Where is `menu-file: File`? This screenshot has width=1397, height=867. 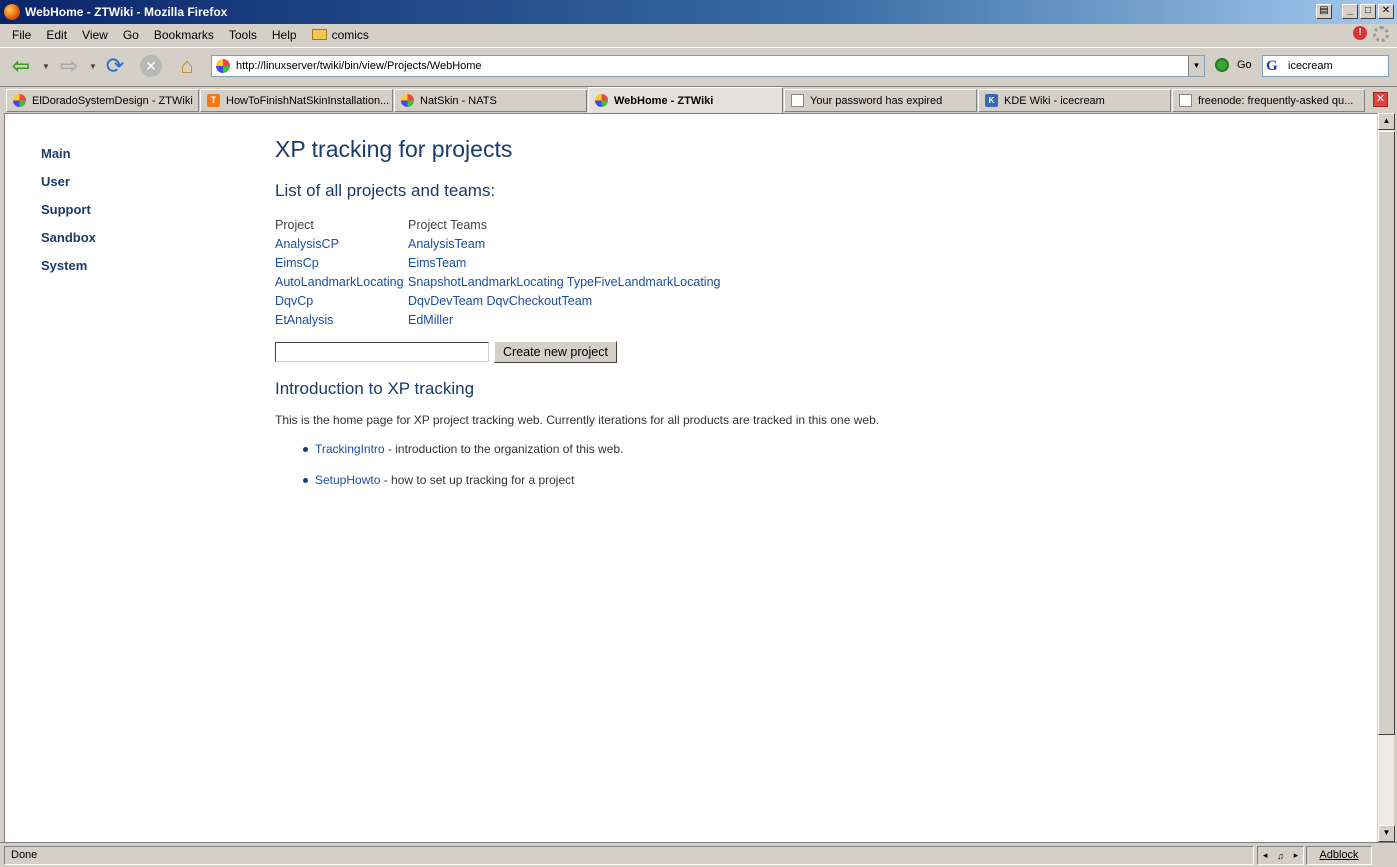 menu-file: File is located at coordinates (21, 35).